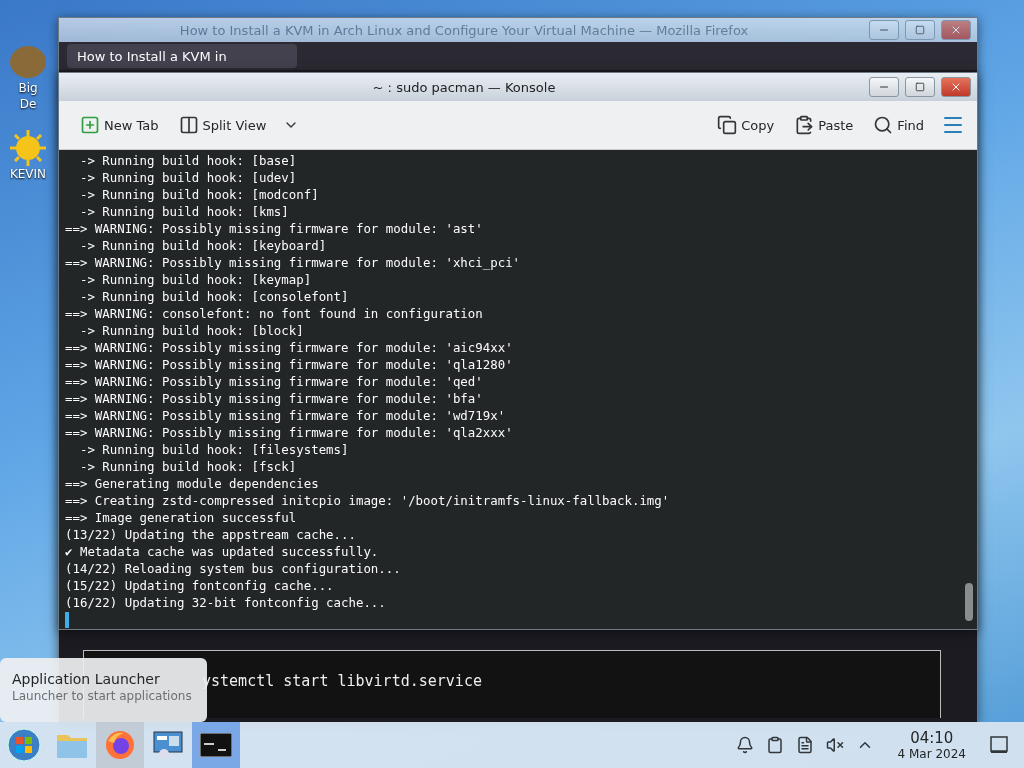  What do you see at coordinates (744, 745) in the screenshot?
I see `bell-icon` at bounding box center [744, 745].